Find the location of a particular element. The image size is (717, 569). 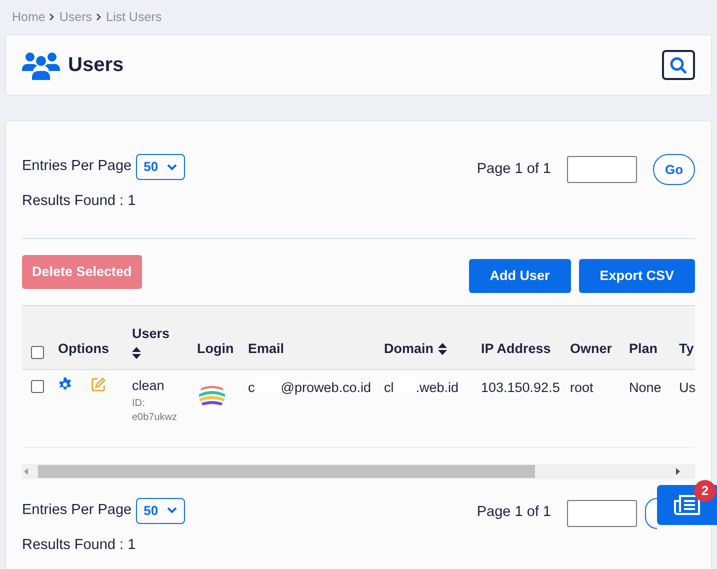

go-button: Go is located at coordinates (674, 169).